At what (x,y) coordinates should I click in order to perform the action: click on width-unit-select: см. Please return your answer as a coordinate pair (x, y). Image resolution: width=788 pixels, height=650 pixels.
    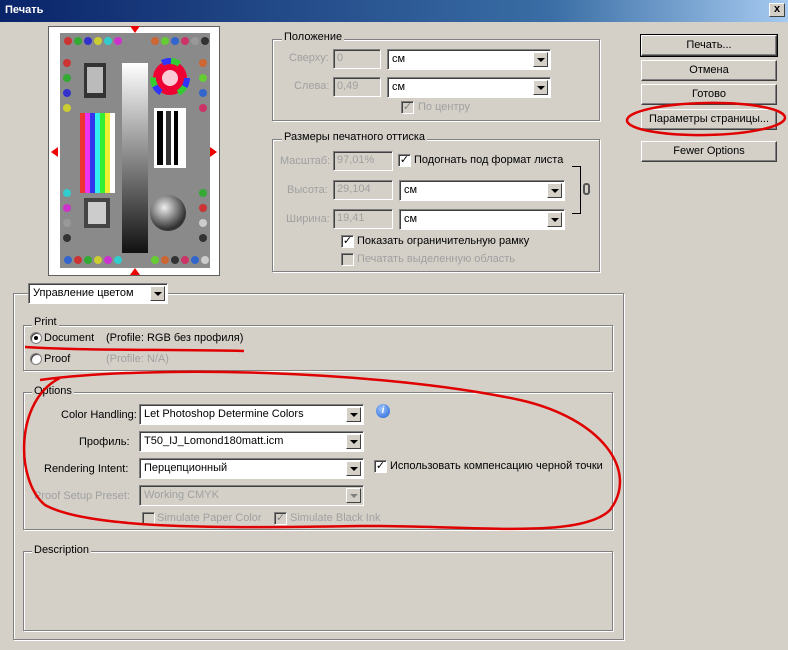
    Looking at the image, I should click on (482, 219).